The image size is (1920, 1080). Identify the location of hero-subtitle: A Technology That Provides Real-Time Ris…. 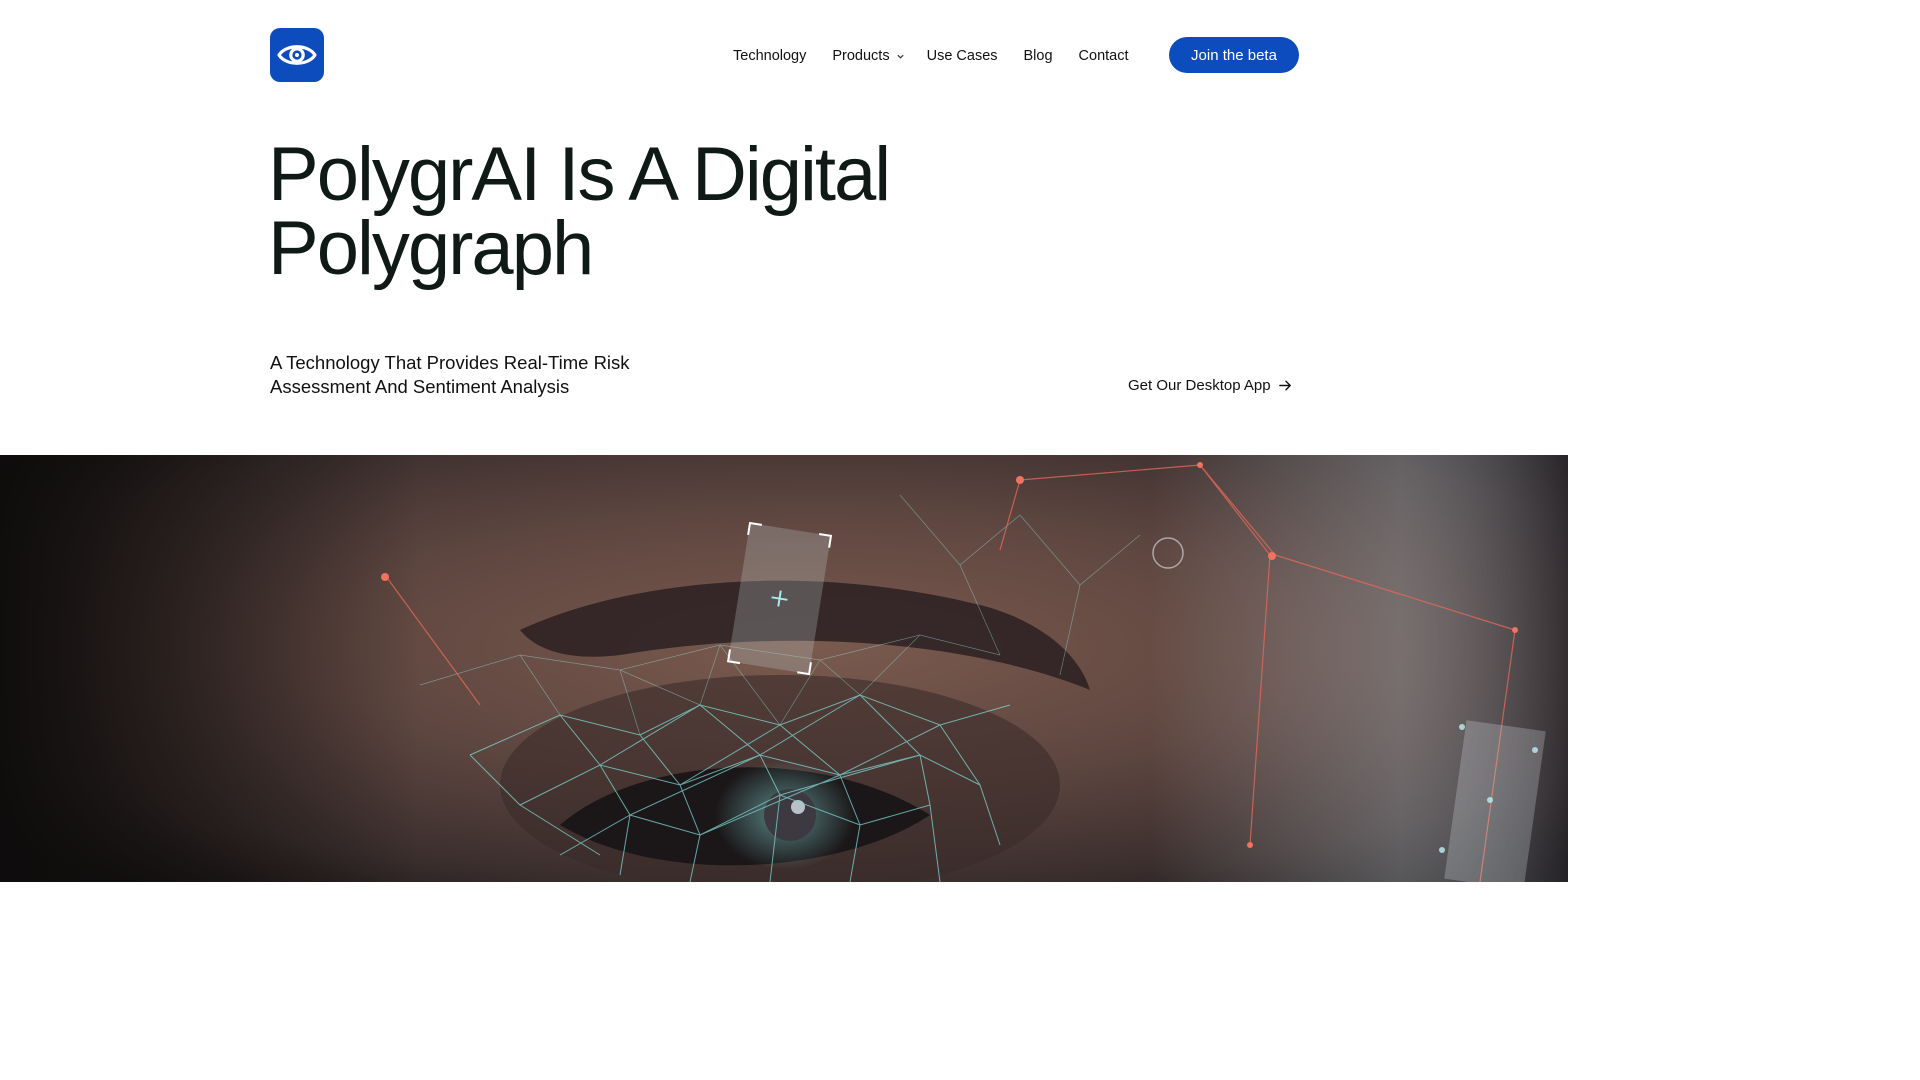
(470, 375).